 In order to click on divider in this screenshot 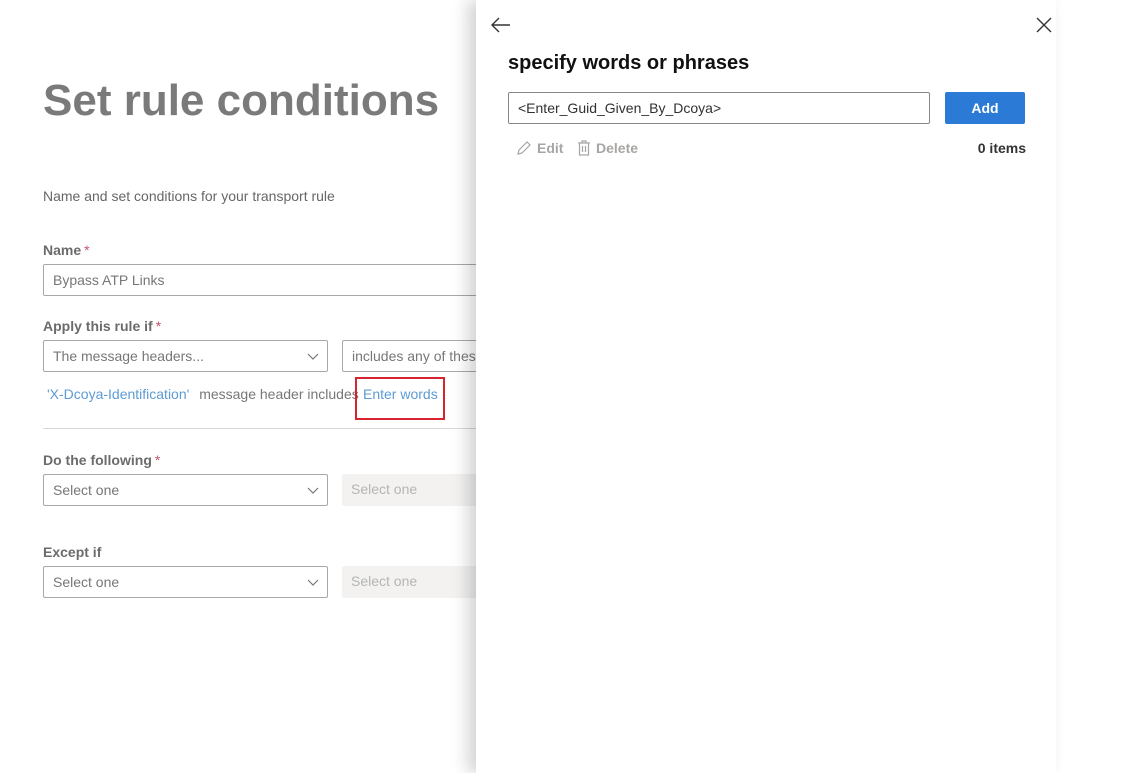, I will do `click(263, 428)`.